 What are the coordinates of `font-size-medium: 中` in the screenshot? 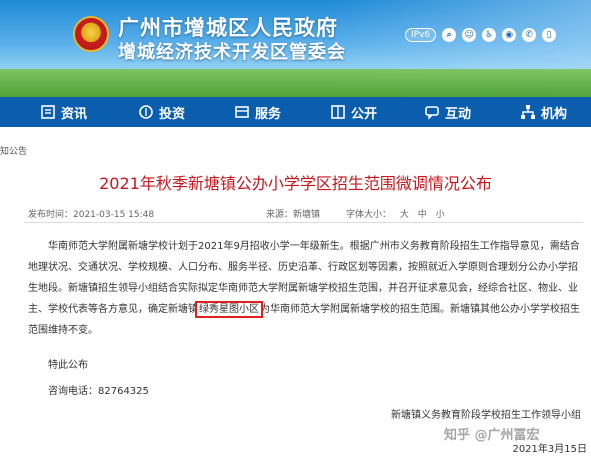 It's located at (422, 215).